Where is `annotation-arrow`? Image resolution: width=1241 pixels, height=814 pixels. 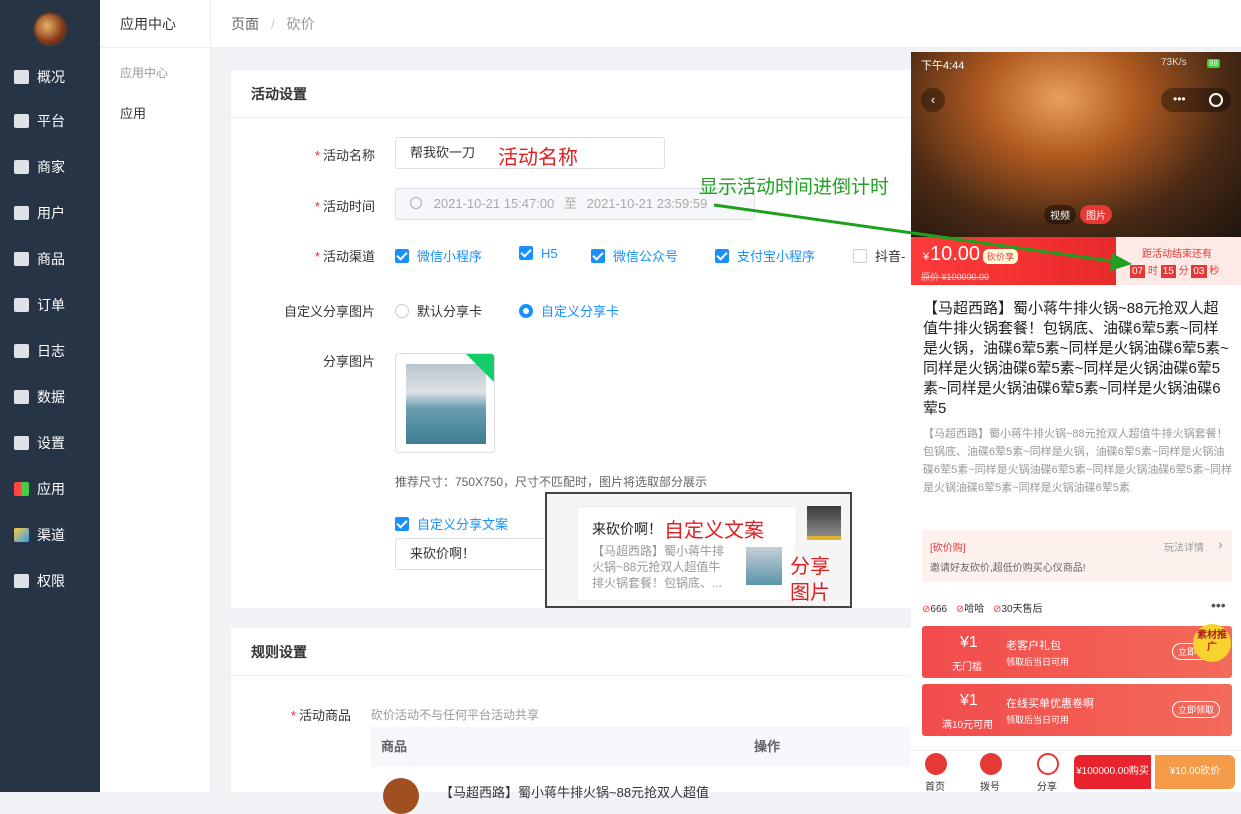 annotation-arrow is located at coordinates (922, 237).